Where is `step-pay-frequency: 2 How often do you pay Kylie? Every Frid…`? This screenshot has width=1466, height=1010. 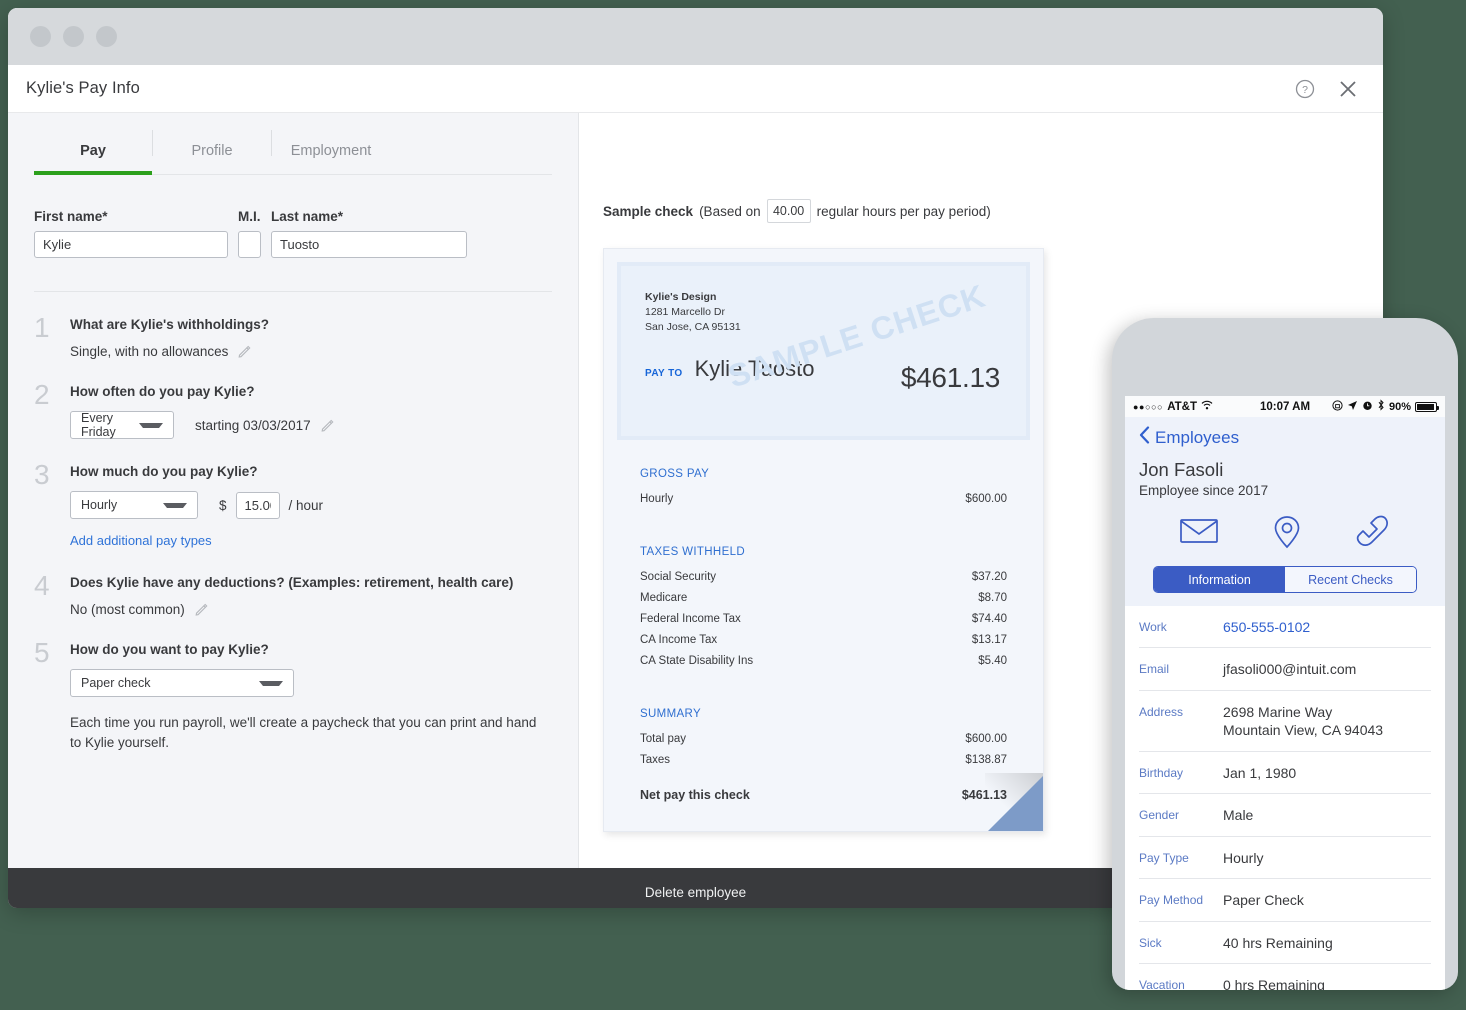 step-pay-frequency: 2 How often do you pay Kylie? Every Frid… is located at coordinates (293, 399).